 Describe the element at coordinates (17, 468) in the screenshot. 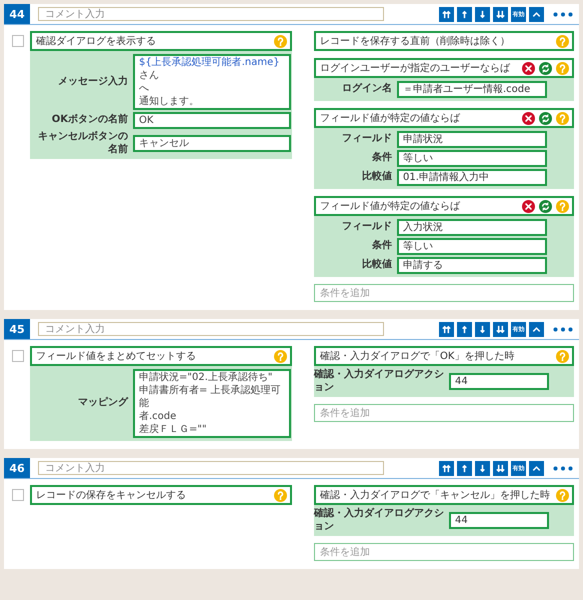

I see `rule-number: 46` at that location.